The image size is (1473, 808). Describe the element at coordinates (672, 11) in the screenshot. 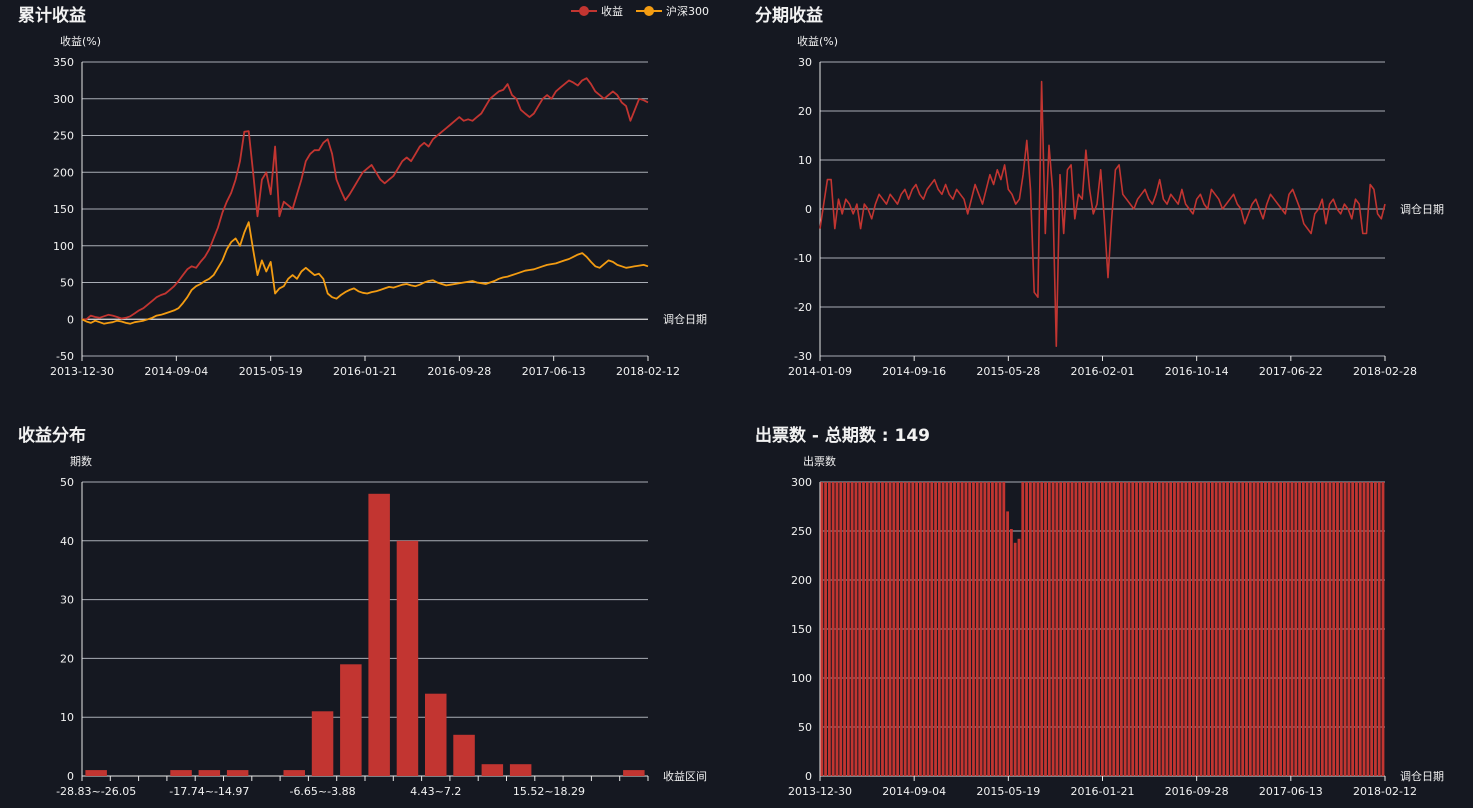

I see `legend-item-hs300: 沪深300` at that location.